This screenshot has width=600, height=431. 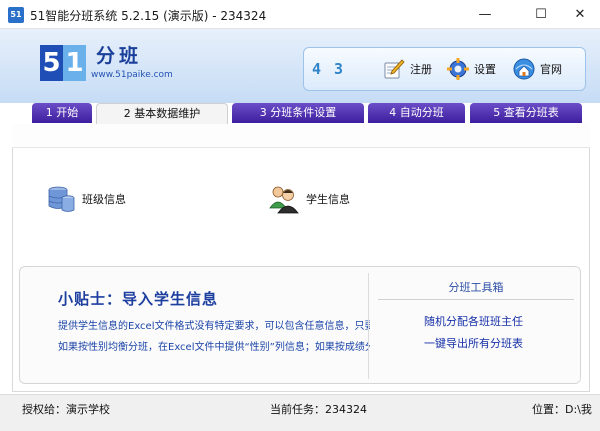 I want to click on register-button: 注册, so click(x=407, y=69).